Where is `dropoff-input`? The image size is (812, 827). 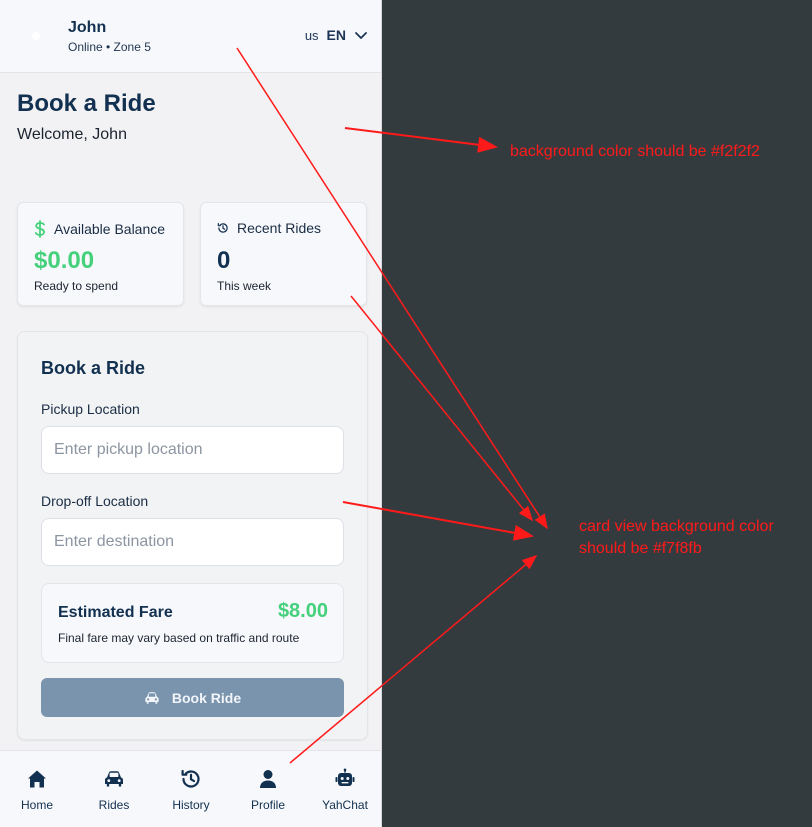 dropoff-input is located at coordinates (192, 542).